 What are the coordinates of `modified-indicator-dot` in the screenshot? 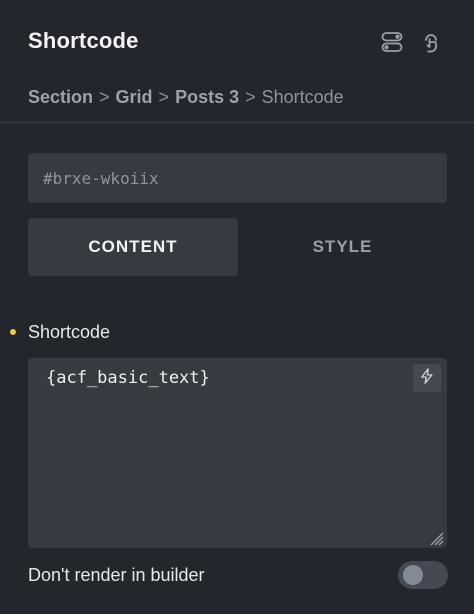 It's located at (13, 332).